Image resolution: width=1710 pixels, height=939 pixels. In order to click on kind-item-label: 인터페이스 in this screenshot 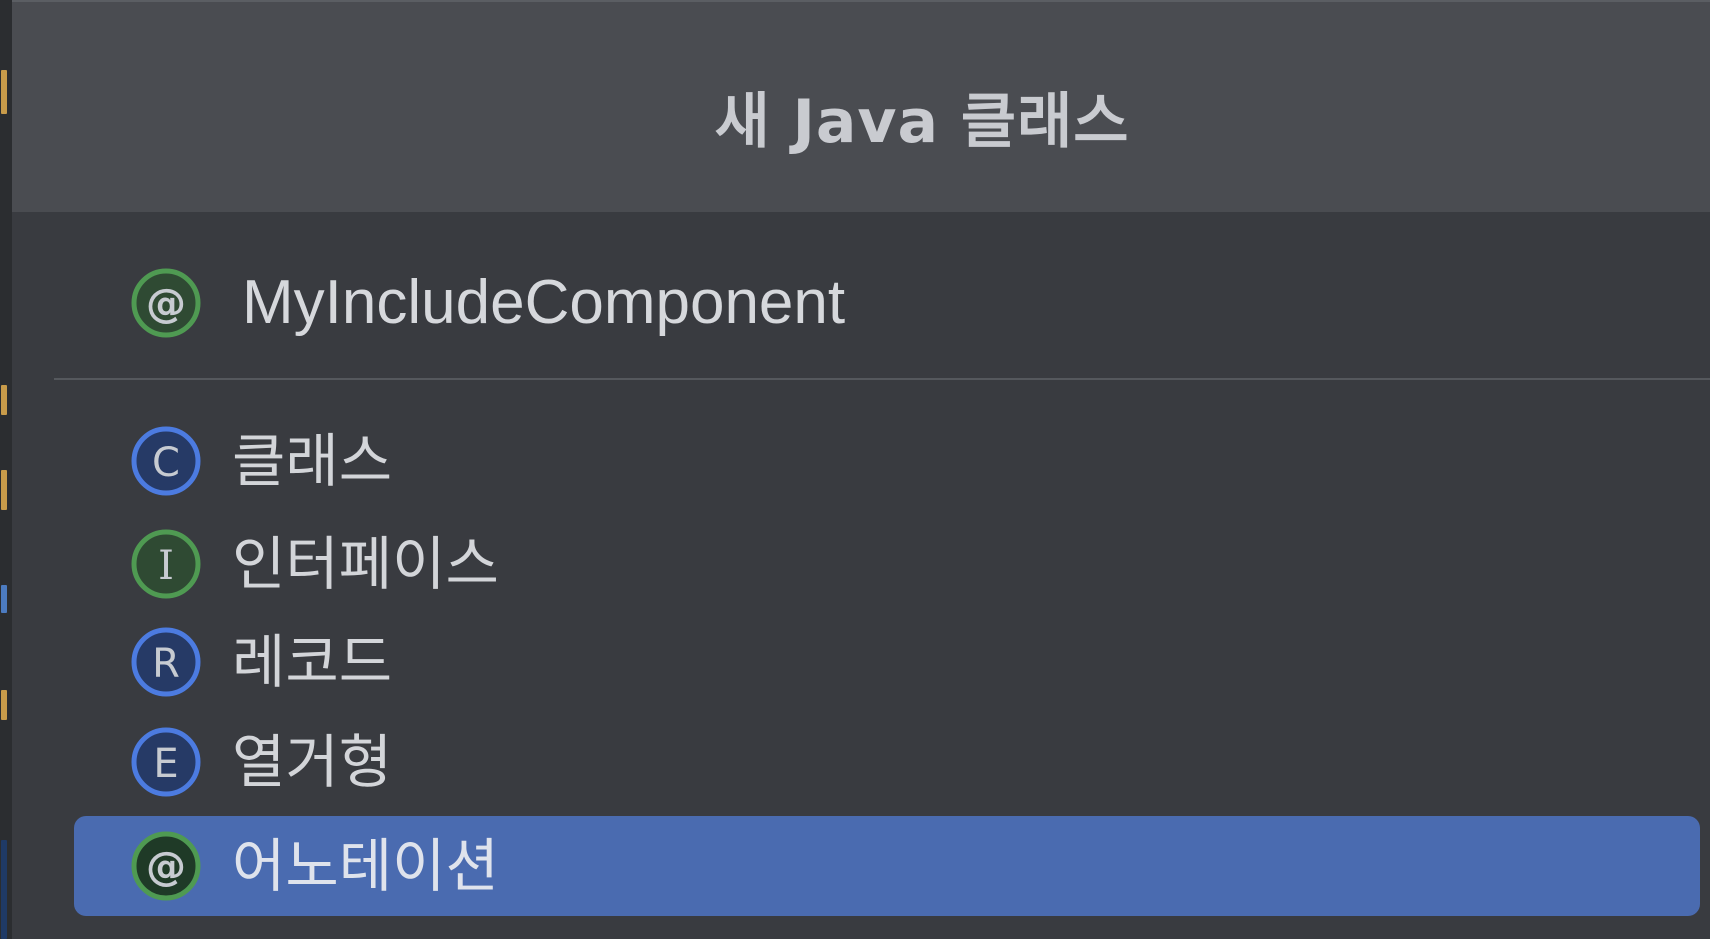, I will do `click(365, 564)`.